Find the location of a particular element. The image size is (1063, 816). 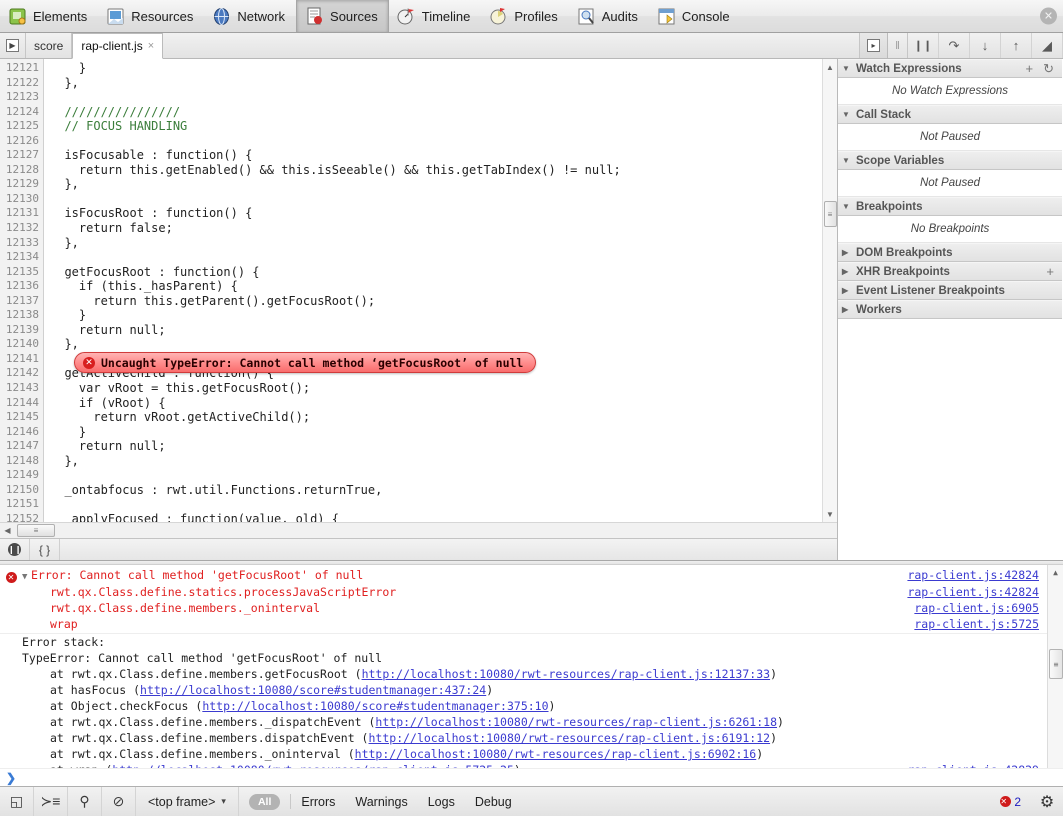

line-number: 12144 is located at coordinates (19, 403).